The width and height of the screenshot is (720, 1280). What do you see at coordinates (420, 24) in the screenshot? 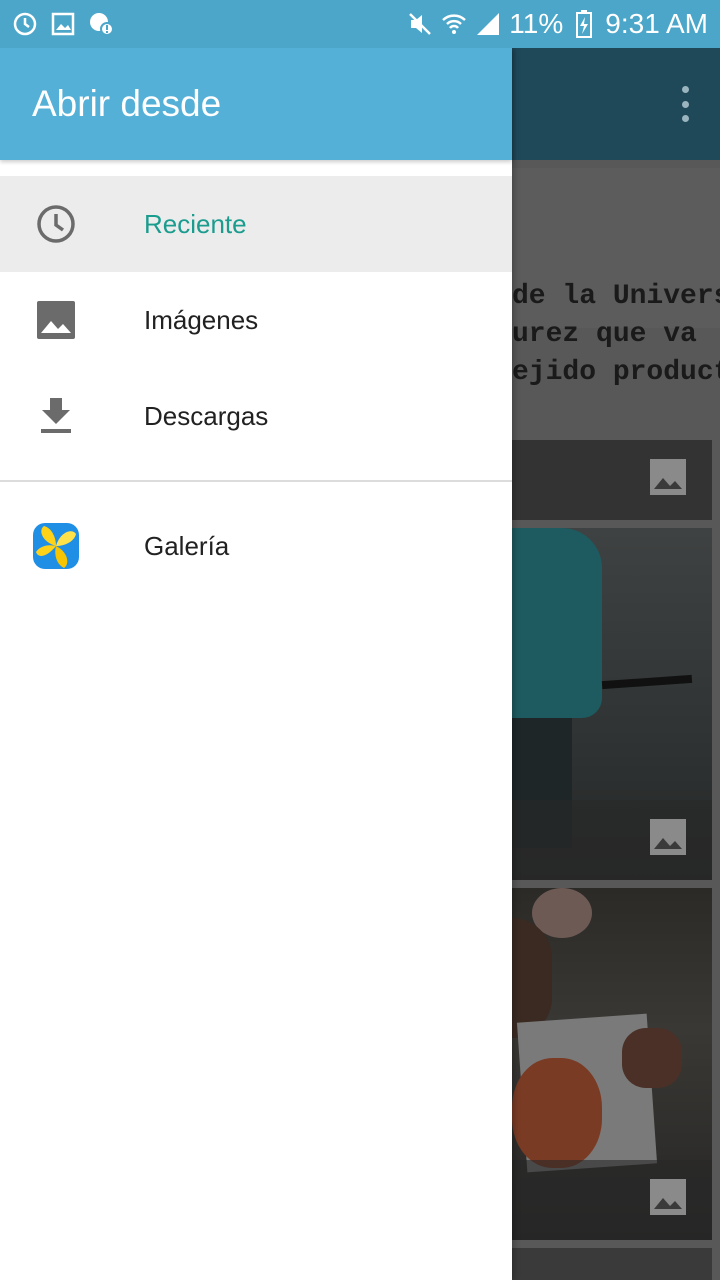
I see `mute-icon` at bounding box center [420, 24].